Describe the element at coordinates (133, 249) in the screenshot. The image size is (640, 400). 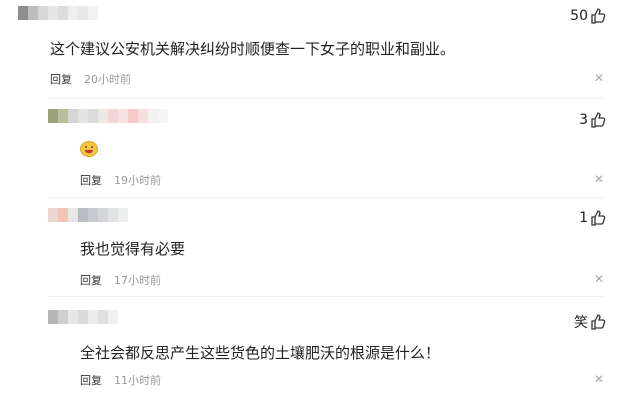
I see `comment-text: 我也觉得有必要` at that location.